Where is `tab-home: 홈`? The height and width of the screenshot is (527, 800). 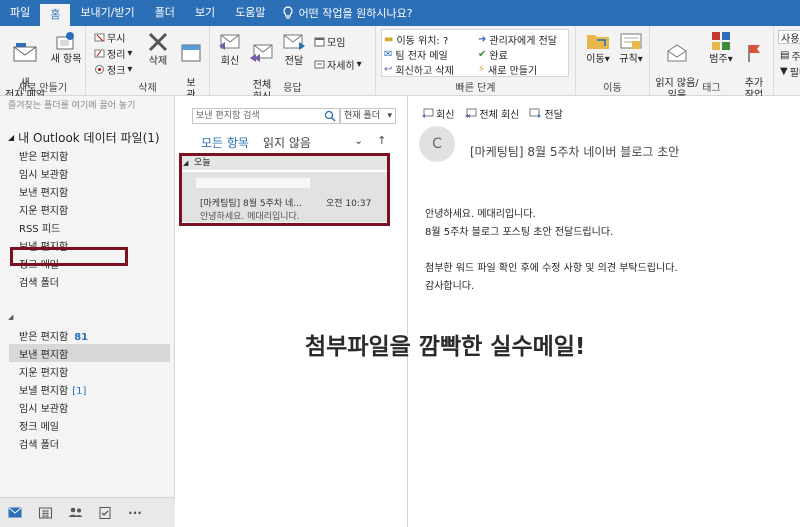
tab-home: 홈 is located at coordinates (55, 15).